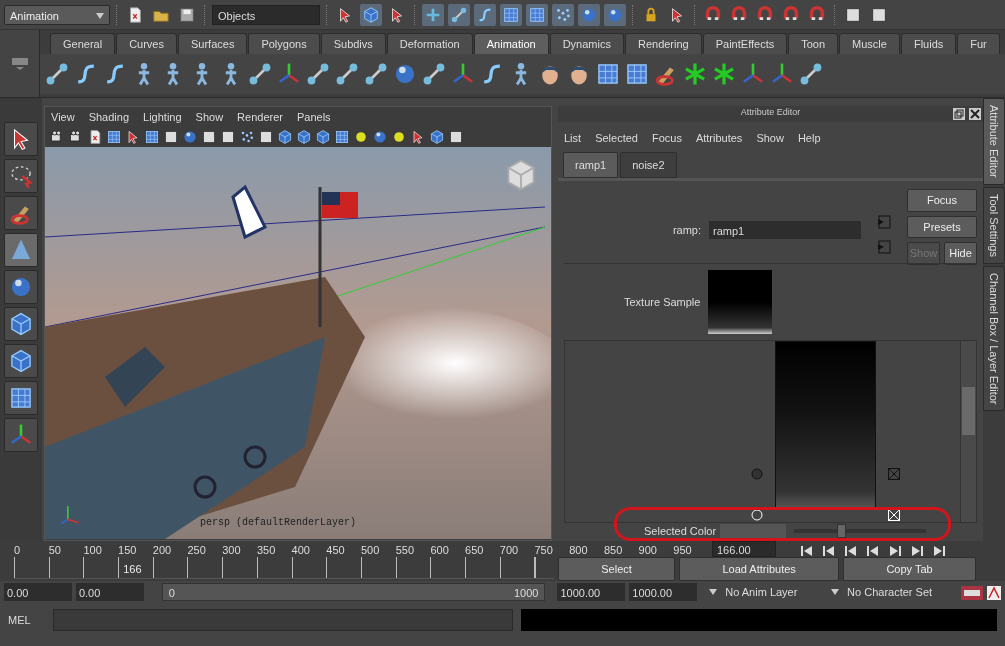 This screenshot has height=646, width=1005. What do you see at coordinates (266, 14) in the screenshot?
I see `object-field: Objects` at bounding box center [266, 14].